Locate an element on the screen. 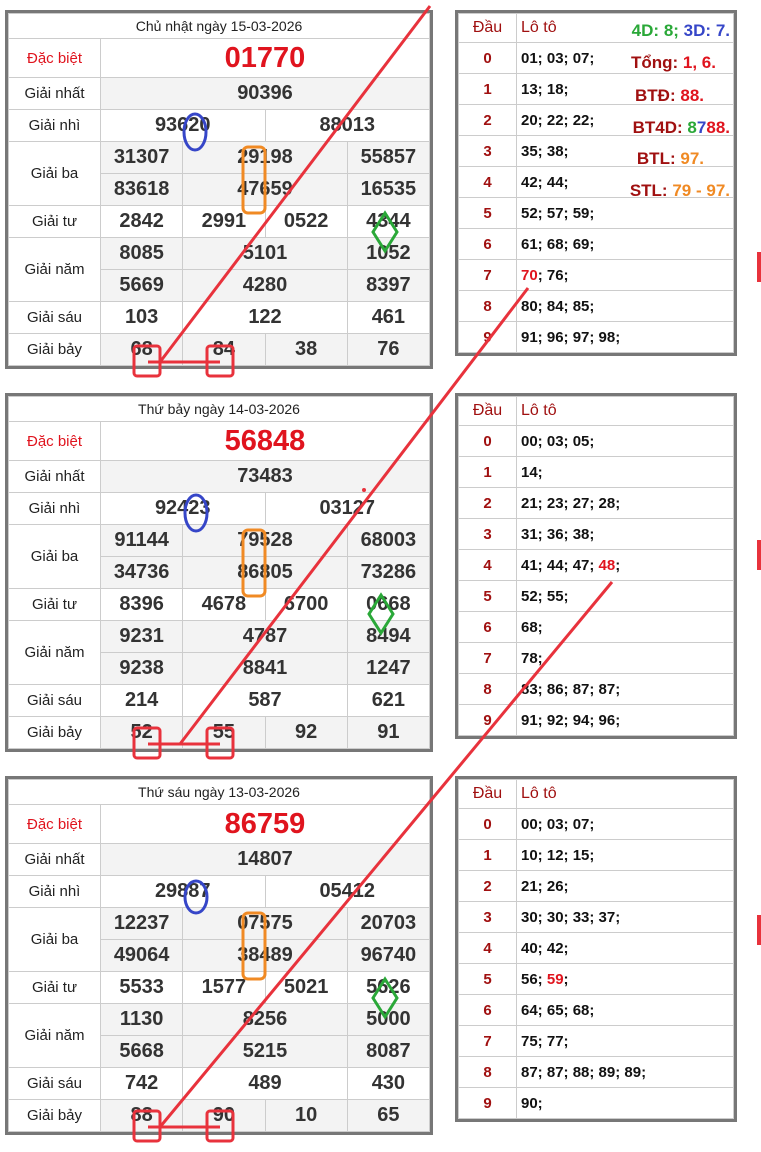 This screenshot has height=1152, width=761. stat-4d-value: 8; is located at coordinates (671, 30).